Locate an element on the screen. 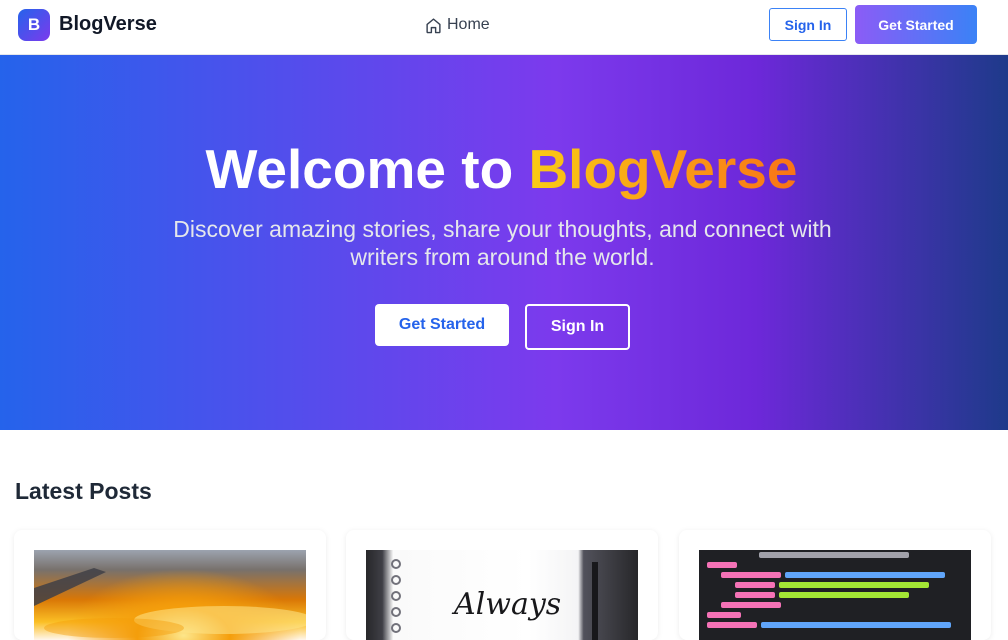 The height and width of the screenshot is (640, 1008). post-card: Always is located at coordinates (502, 585).